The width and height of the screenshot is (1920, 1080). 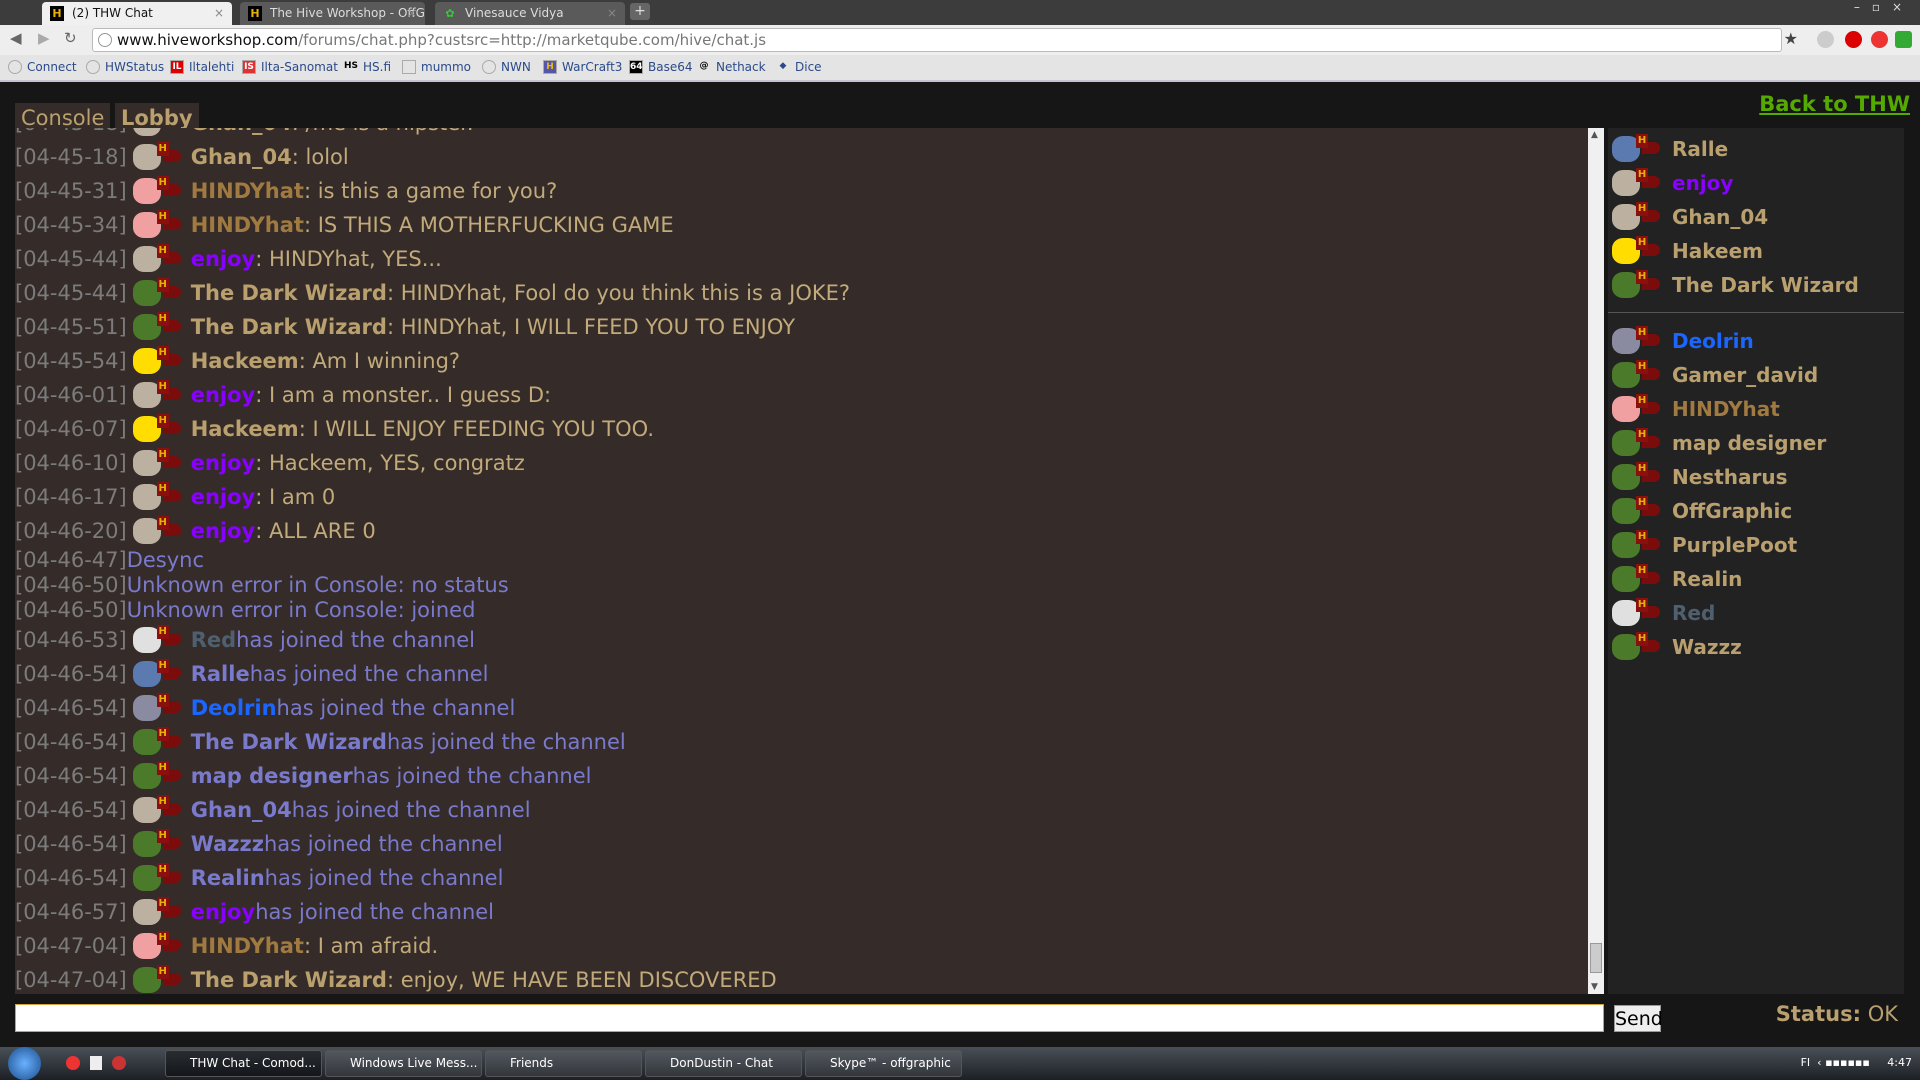 What do you see at coordinates (202, 67) in the screenshot?
I see `bookmark-iltalehti: IL Iltalehti` at bounding box center [202, 67].